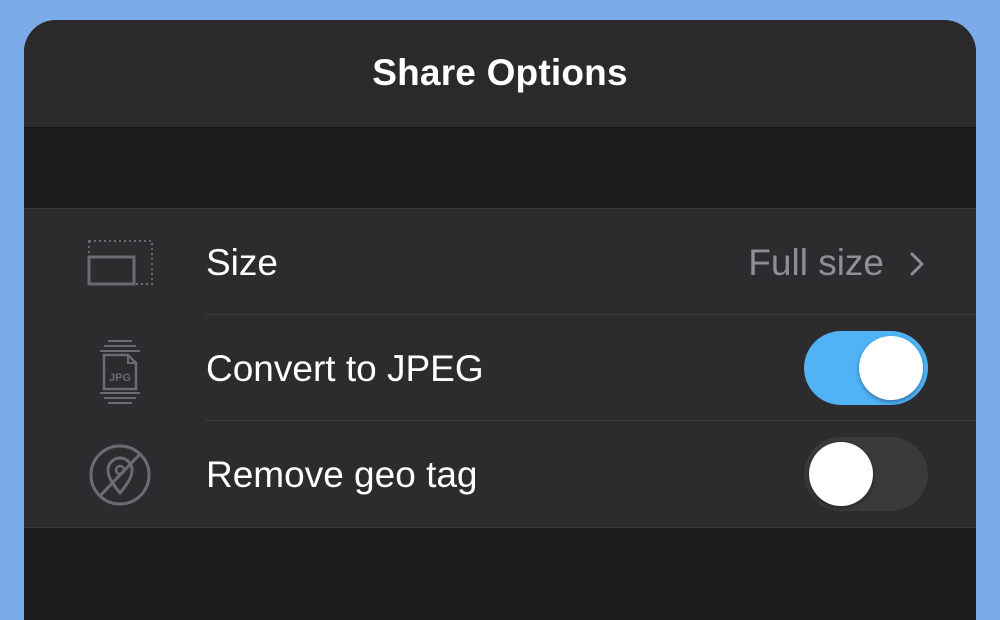  I want to click on no-location-icon, so click(120, 475).